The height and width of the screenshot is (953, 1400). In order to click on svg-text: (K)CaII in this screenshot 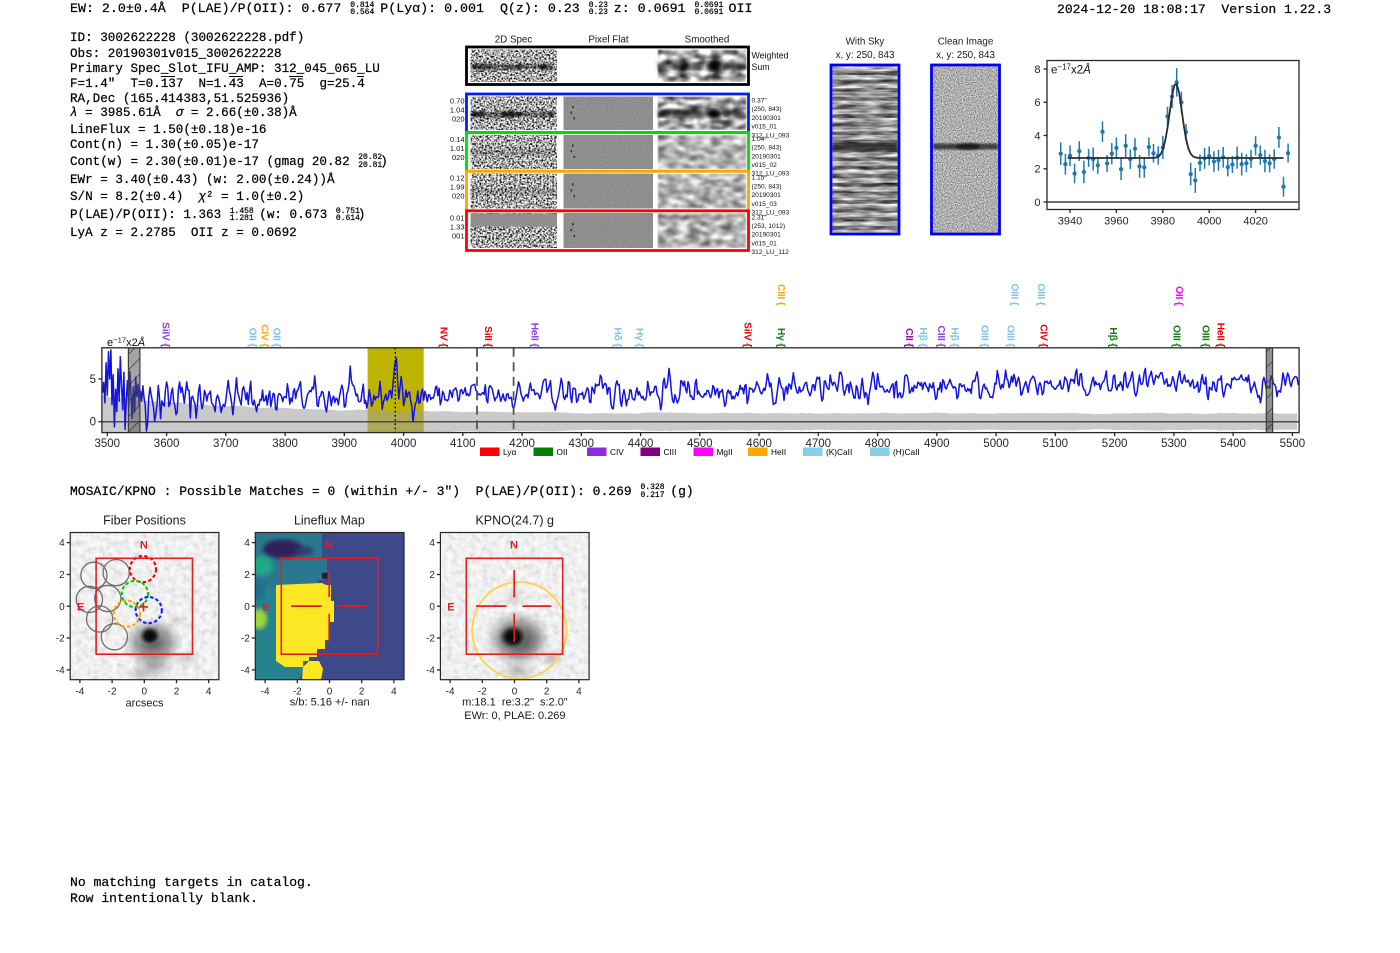, I will do `click(839, 452)`.